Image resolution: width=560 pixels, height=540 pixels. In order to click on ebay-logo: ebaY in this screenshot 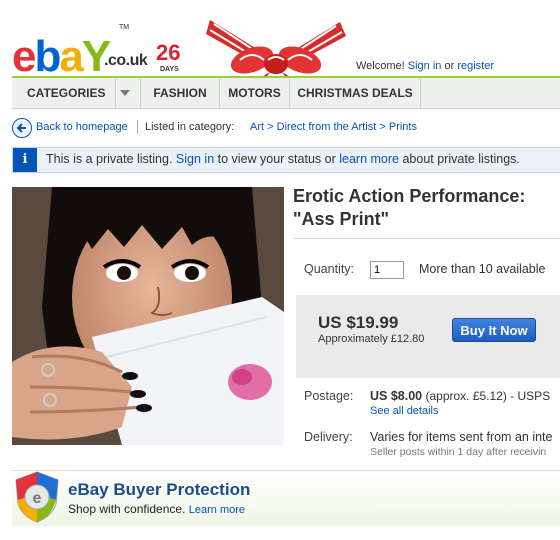, I will do `click(61, 56)`.